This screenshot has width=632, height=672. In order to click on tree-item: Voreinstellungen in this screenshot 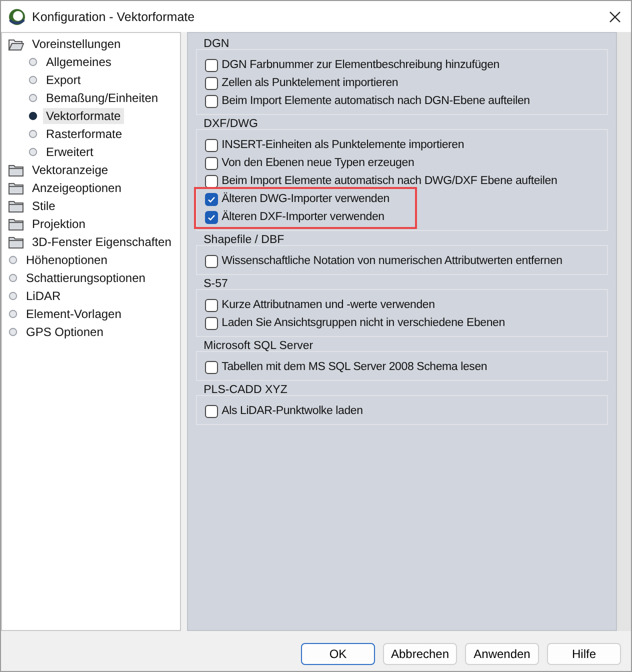, I will do `click(76, 44)`.